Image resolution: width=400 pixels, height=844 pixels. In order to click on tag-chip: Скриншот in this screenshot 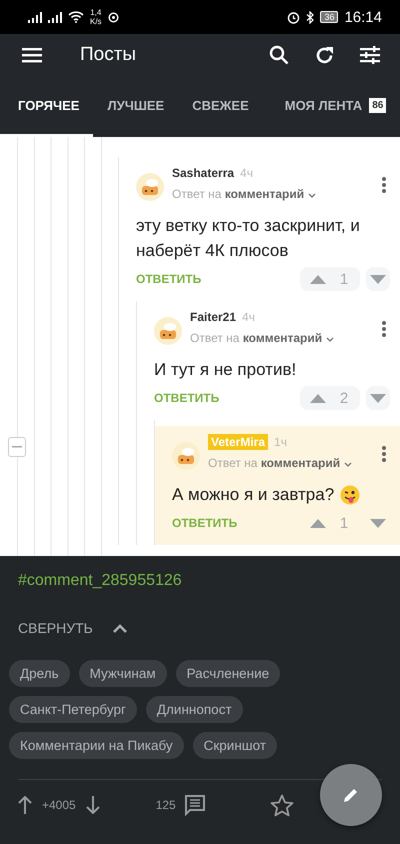, I will do `click(235, 745)`.